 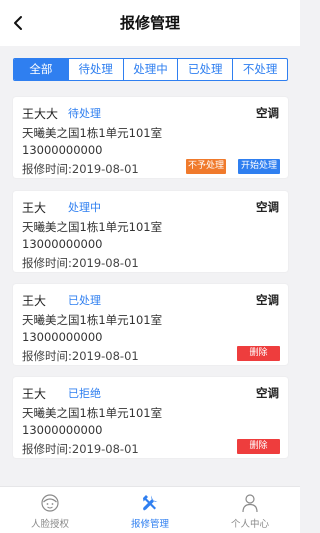 What do you see at coordinates (41, 69) in the screenshot?
I see `tab-all: 全部` at bounding box center [41, 69].